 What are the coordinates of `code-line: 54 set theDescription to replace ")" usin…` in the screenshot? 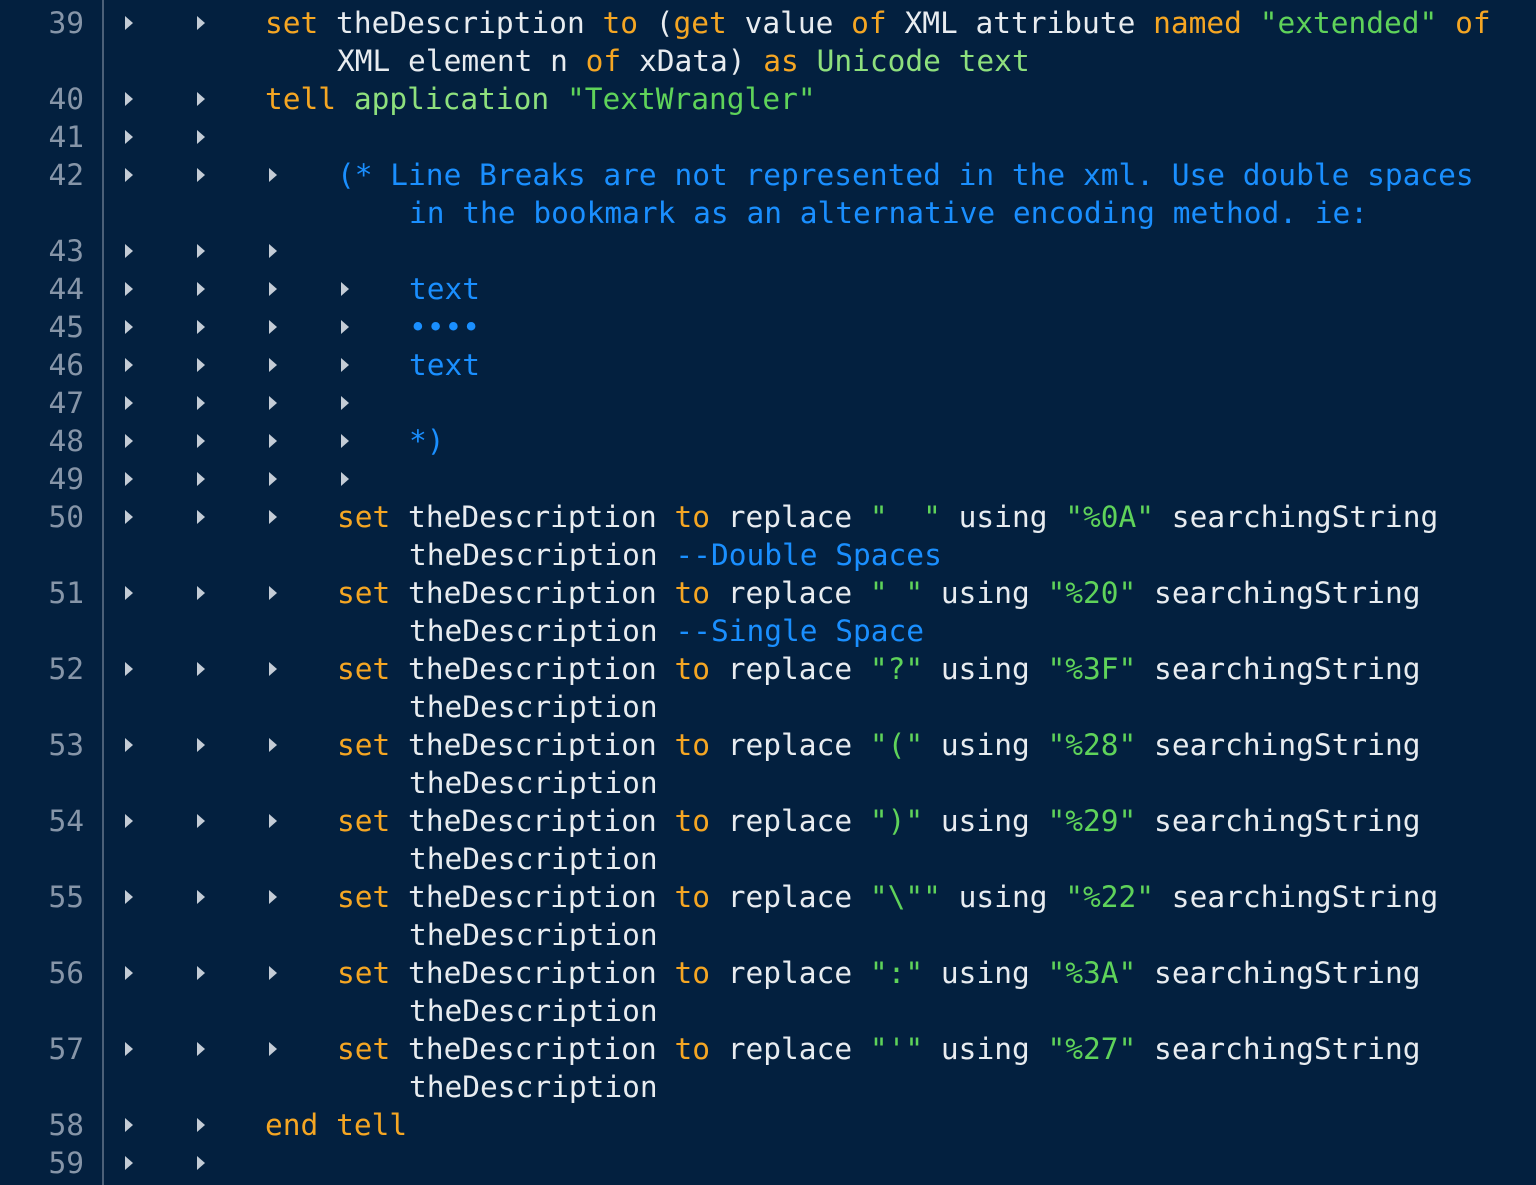 It's located at (768, 821).